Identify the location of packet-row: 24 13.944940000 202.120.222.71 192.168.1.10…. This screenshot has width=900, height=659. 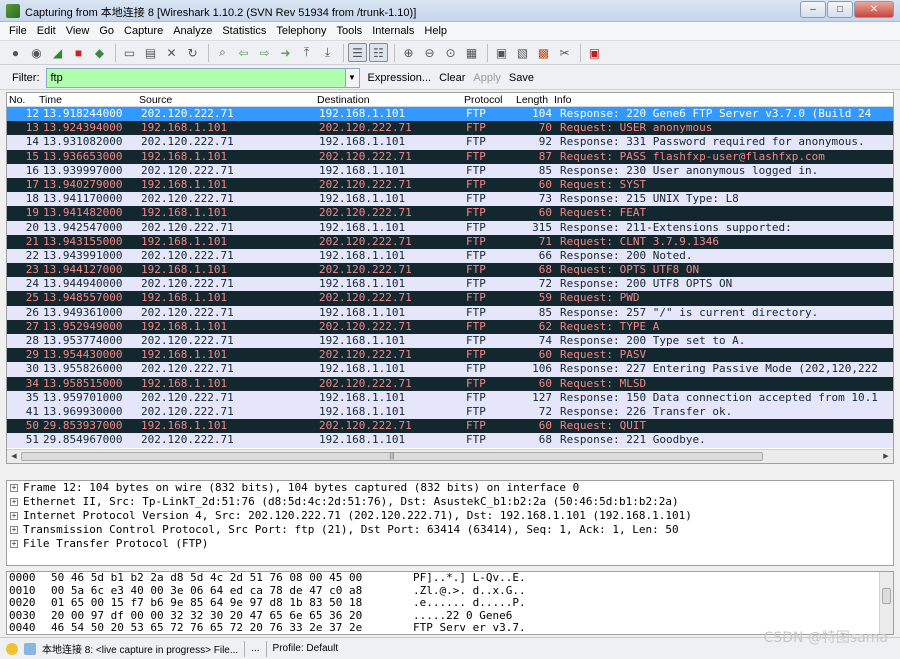
(450, 284).